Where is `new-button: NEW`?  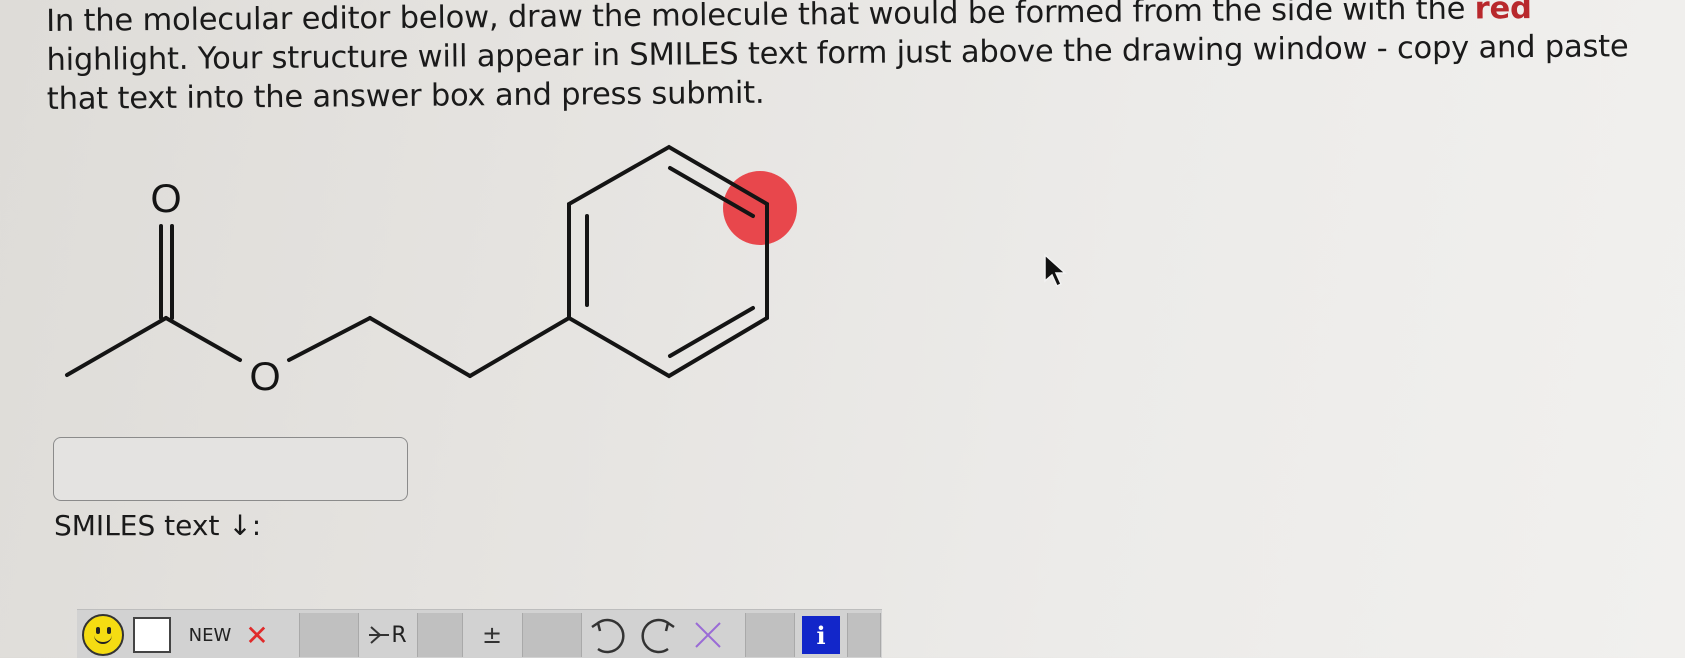
new-button: NEW is located at coordinates (210, 635).